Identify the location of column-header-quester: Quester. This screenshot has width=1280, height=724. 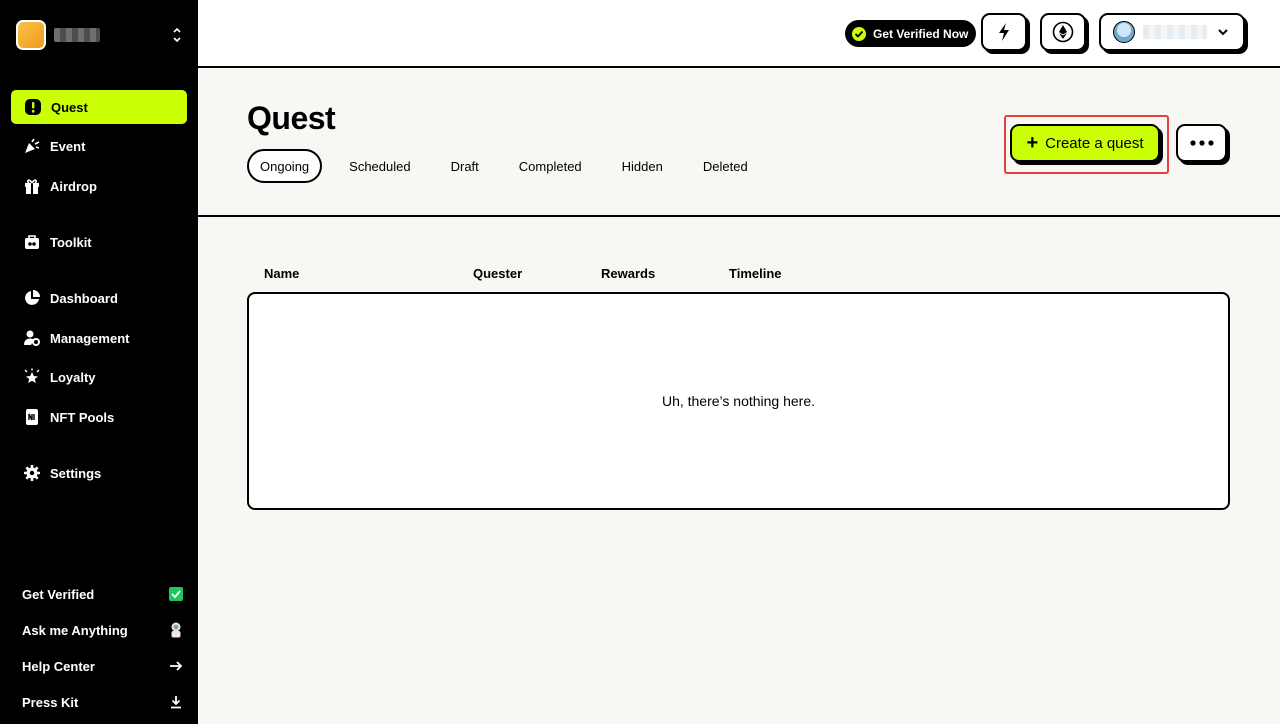
(498, 273).